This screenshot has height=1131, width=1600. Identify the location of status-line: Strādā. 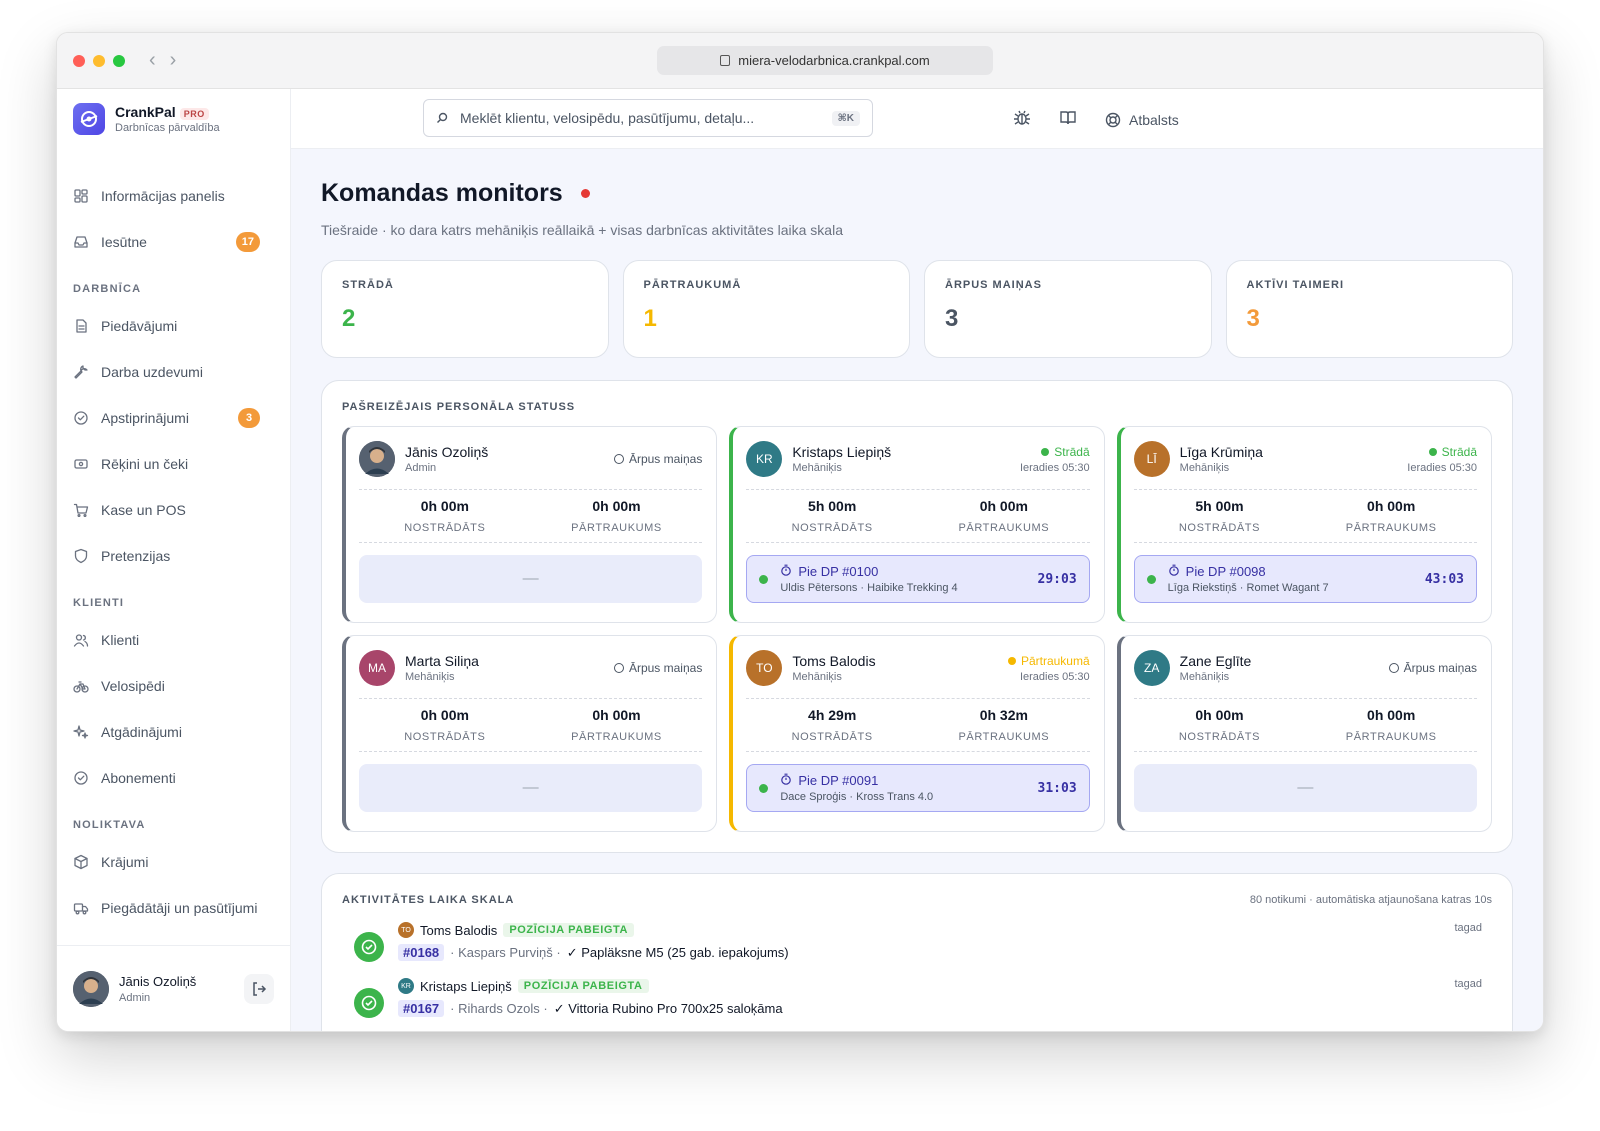
(1442, 452).